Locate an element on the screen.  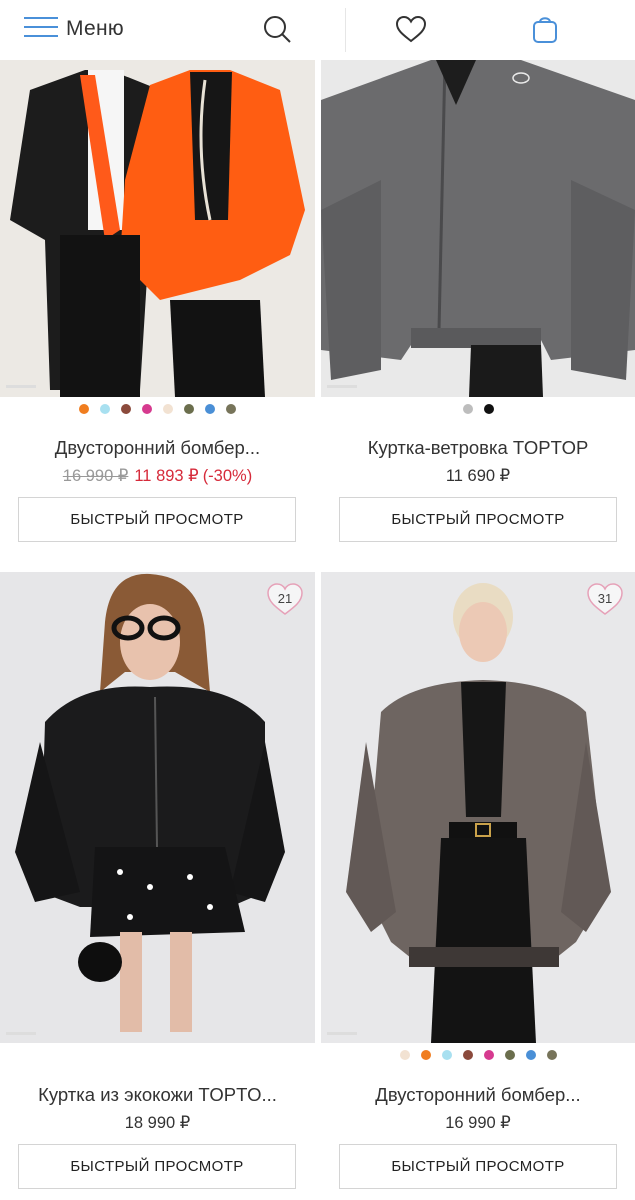
search-icon is located at coordinates (277, 29).